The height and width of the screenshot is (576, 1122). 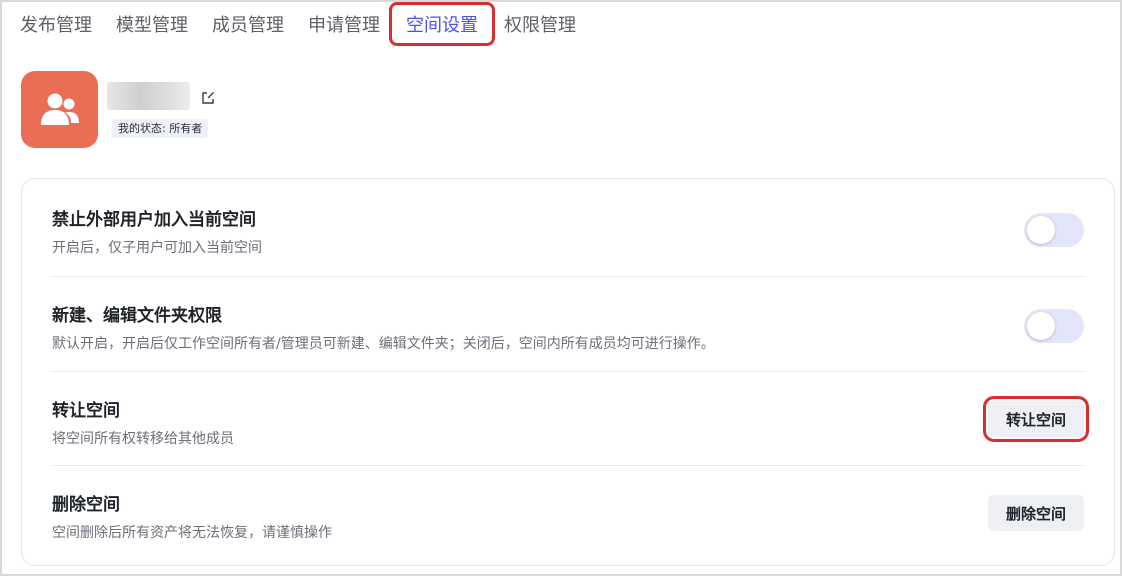 I want to click on tab-publish-management: 发布管理, so click(x=56, y=24).